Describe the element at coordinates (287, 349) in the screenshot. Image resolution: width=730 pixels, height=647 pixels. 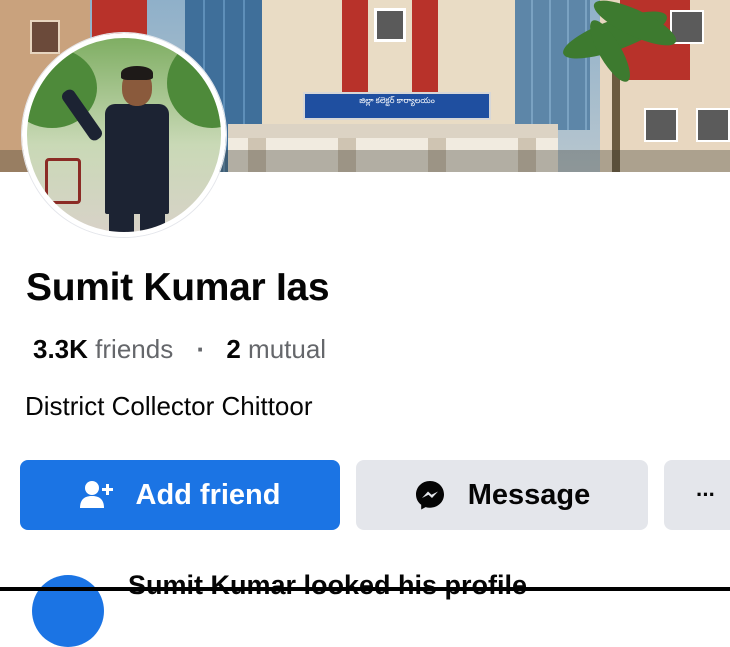
I see `mutual-label: mutual` at that location.